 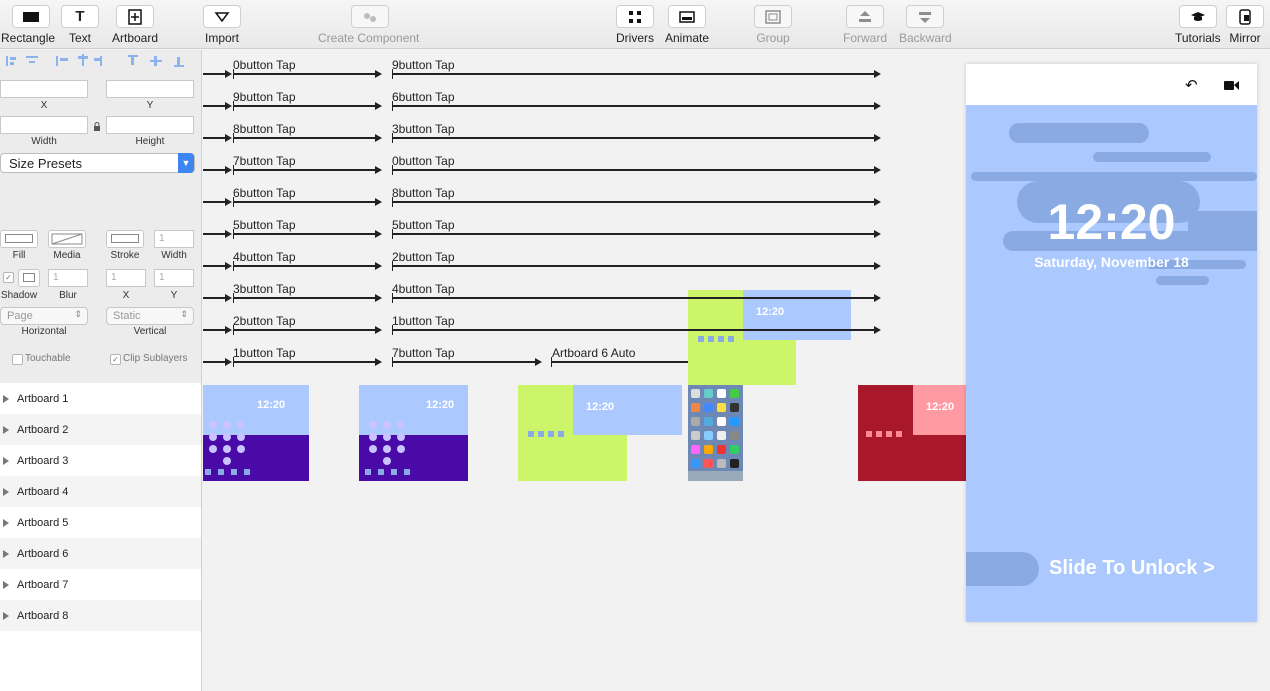 I want to click on backward-button: Backward, so click(x=925, y=25).